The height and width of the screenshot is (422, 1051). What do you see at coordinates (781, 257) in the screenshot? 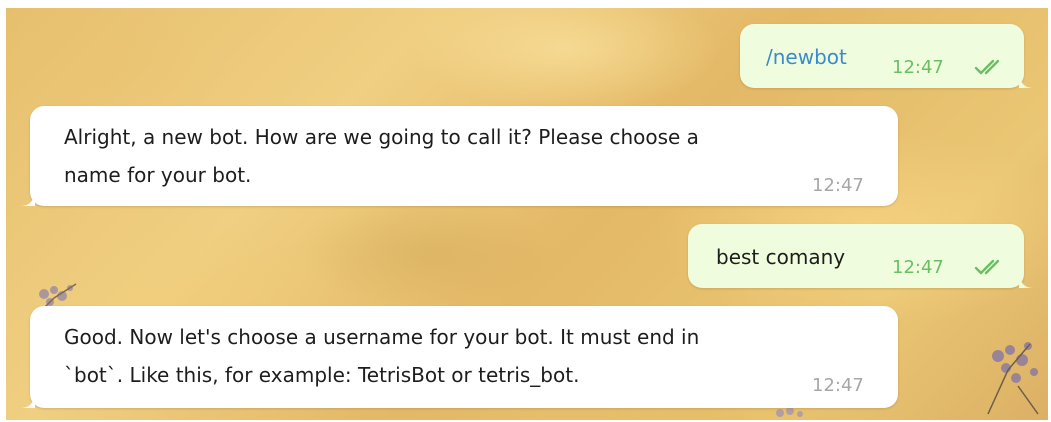
I see `message-text: best comany` at bounding box center [781, 257].